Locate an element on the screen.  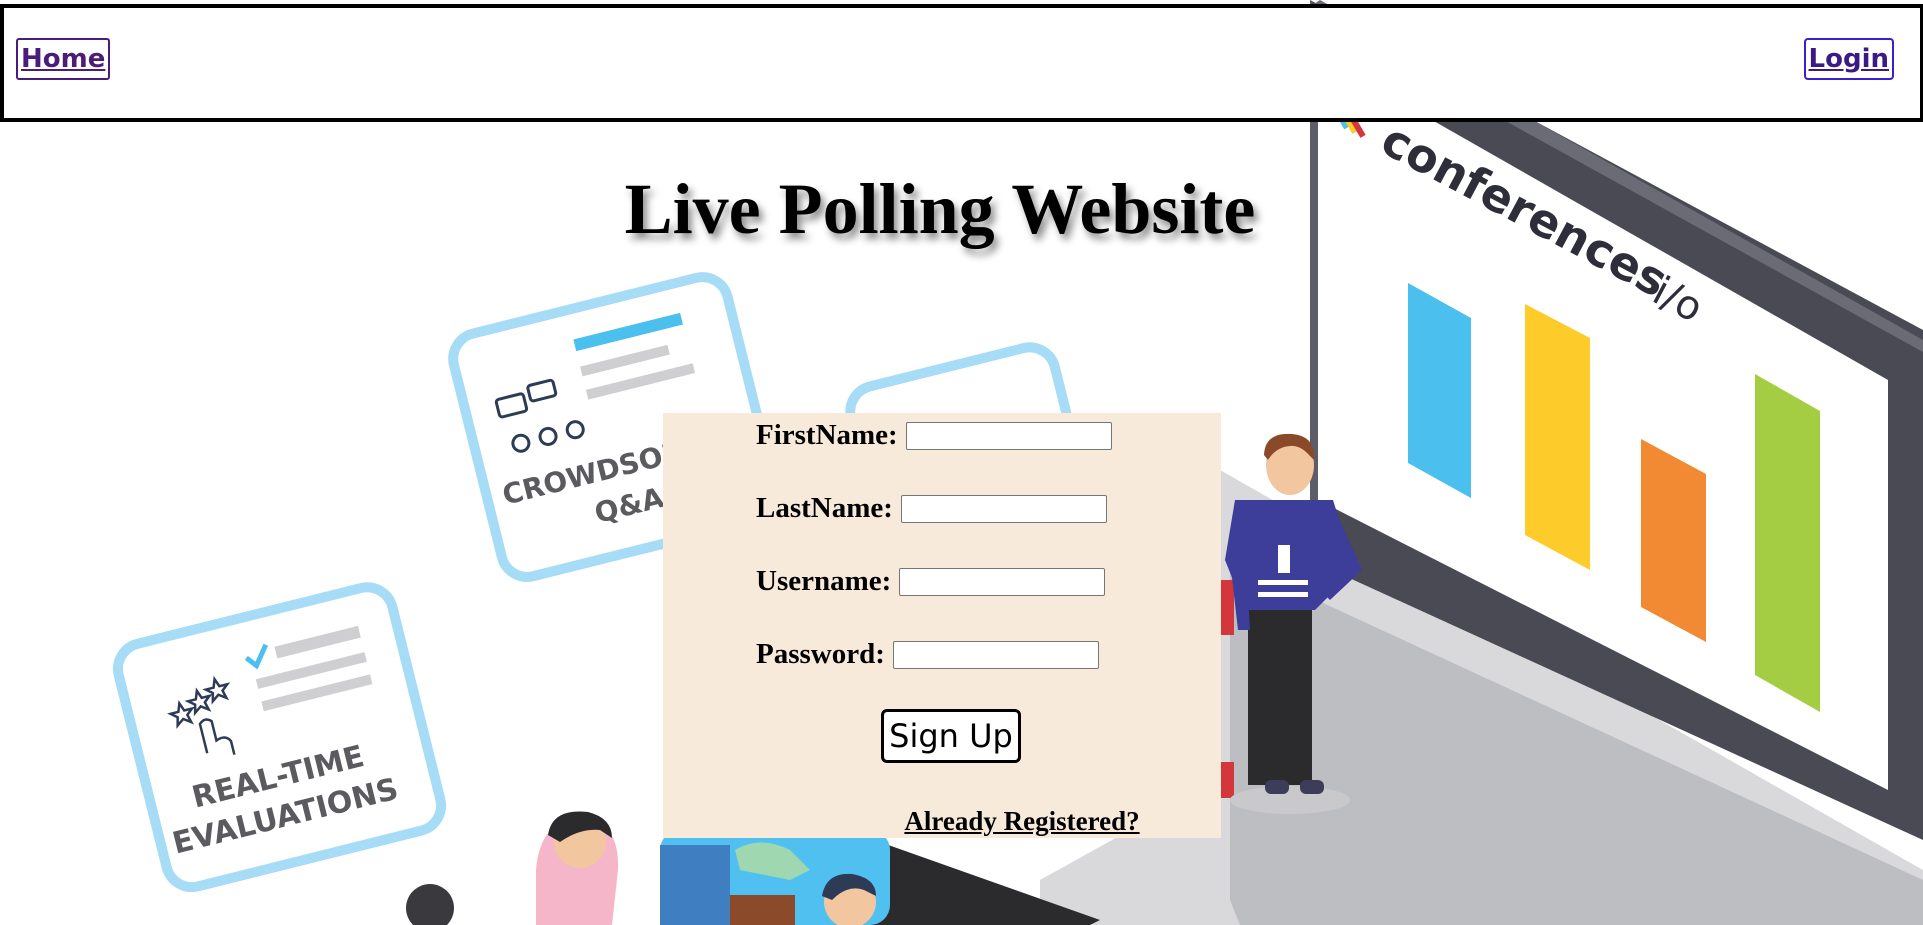
password-label: Password: is located at coordinates (820, 654).